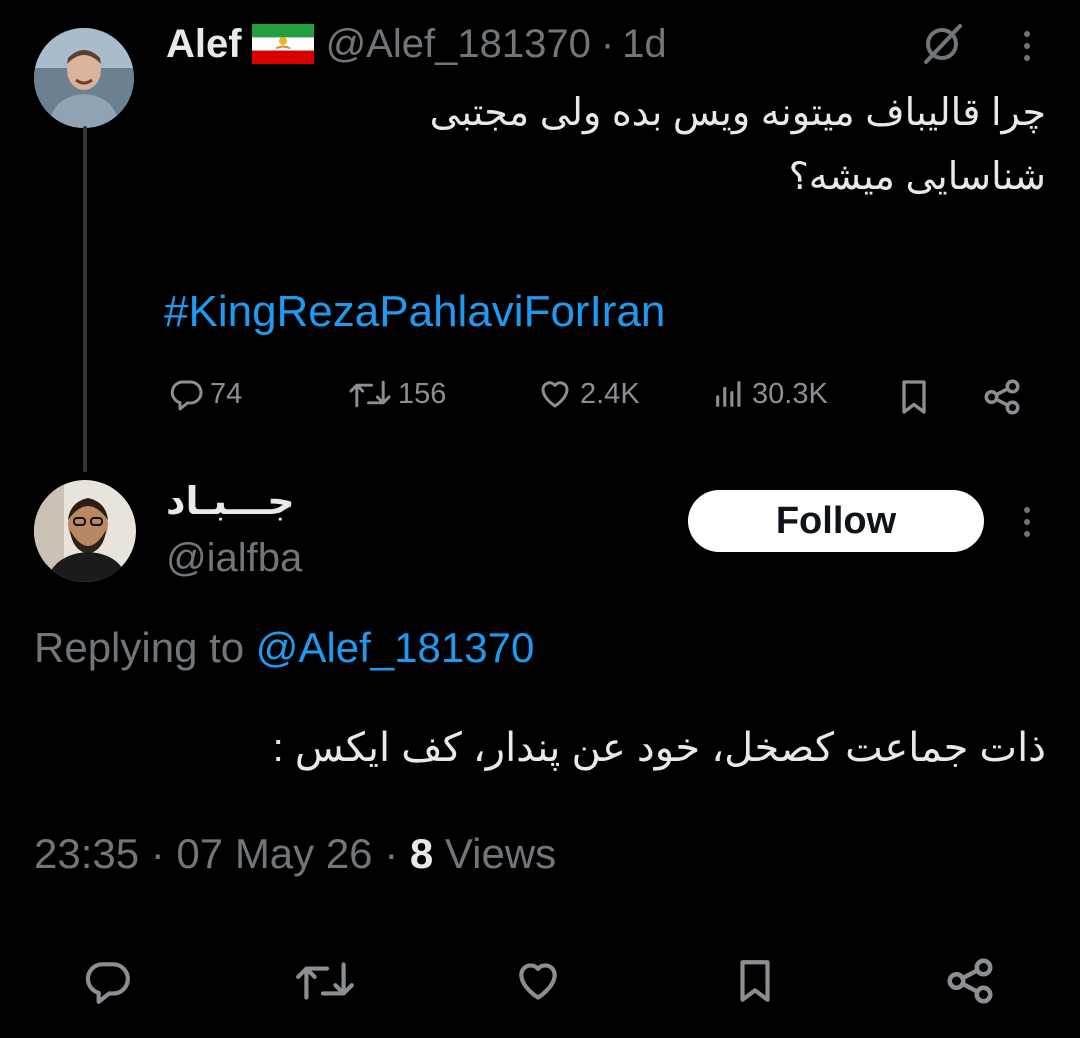 This screenshot has height=1038, width=1080. What do you see at coordinates (85, 531) in the screenshot?
I see `reply-author-avatar` at bounding box center [85, 531].